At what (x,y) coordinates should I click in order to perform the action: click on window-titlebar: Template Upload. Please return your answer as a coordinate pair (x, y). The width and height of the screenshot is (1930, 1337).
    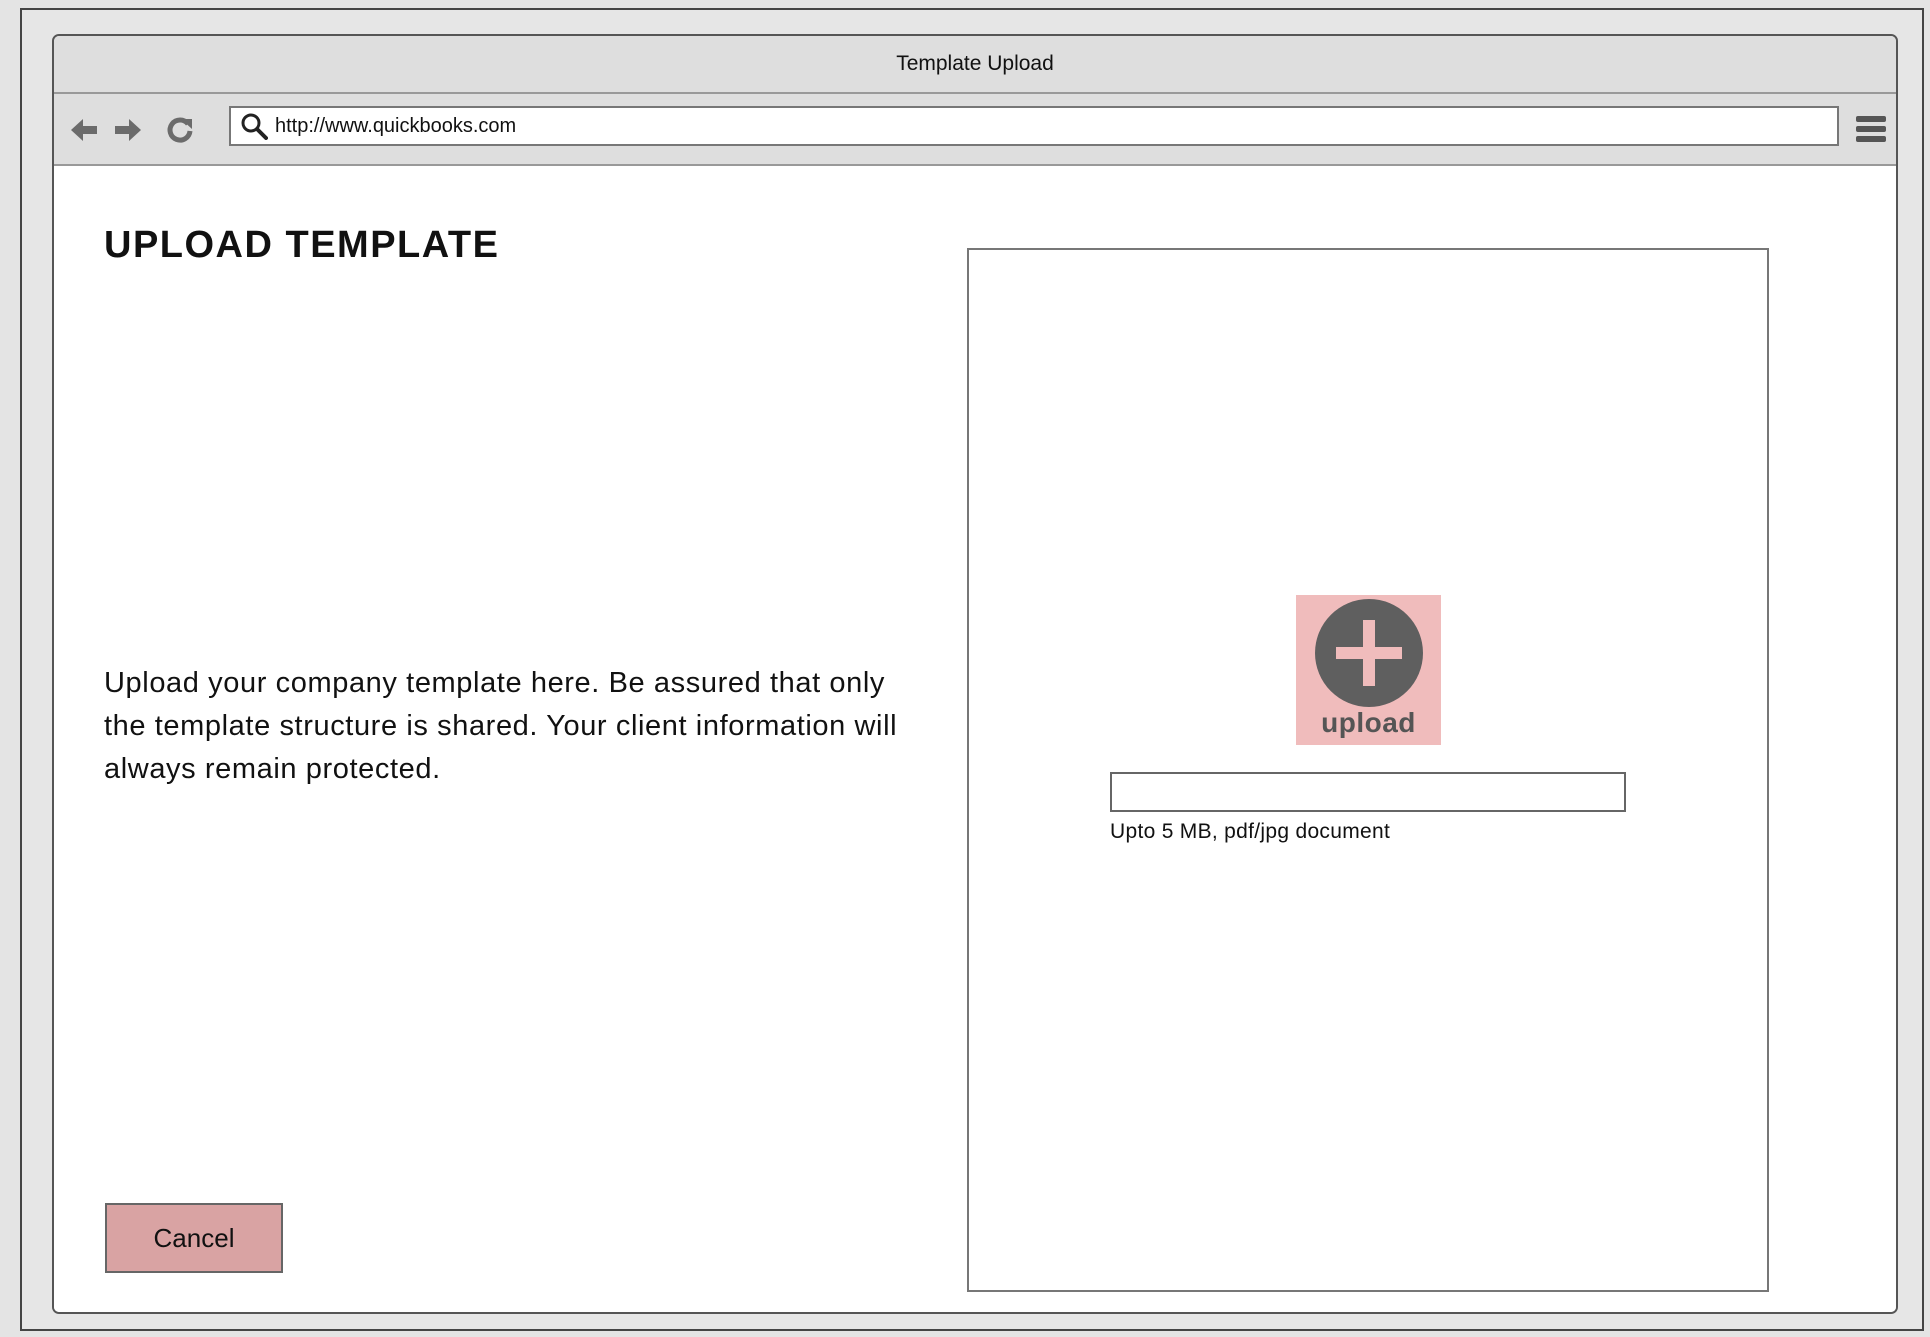
    Looking at the image, I should click on (975, 65).